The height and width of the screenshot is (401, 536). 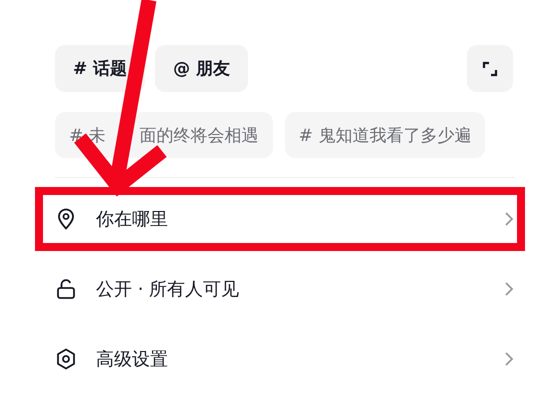 What do you see at coordinates (132, 359) in the screenshot?
I see `settings-label: 高级设置` at bounding box center [132, 359].